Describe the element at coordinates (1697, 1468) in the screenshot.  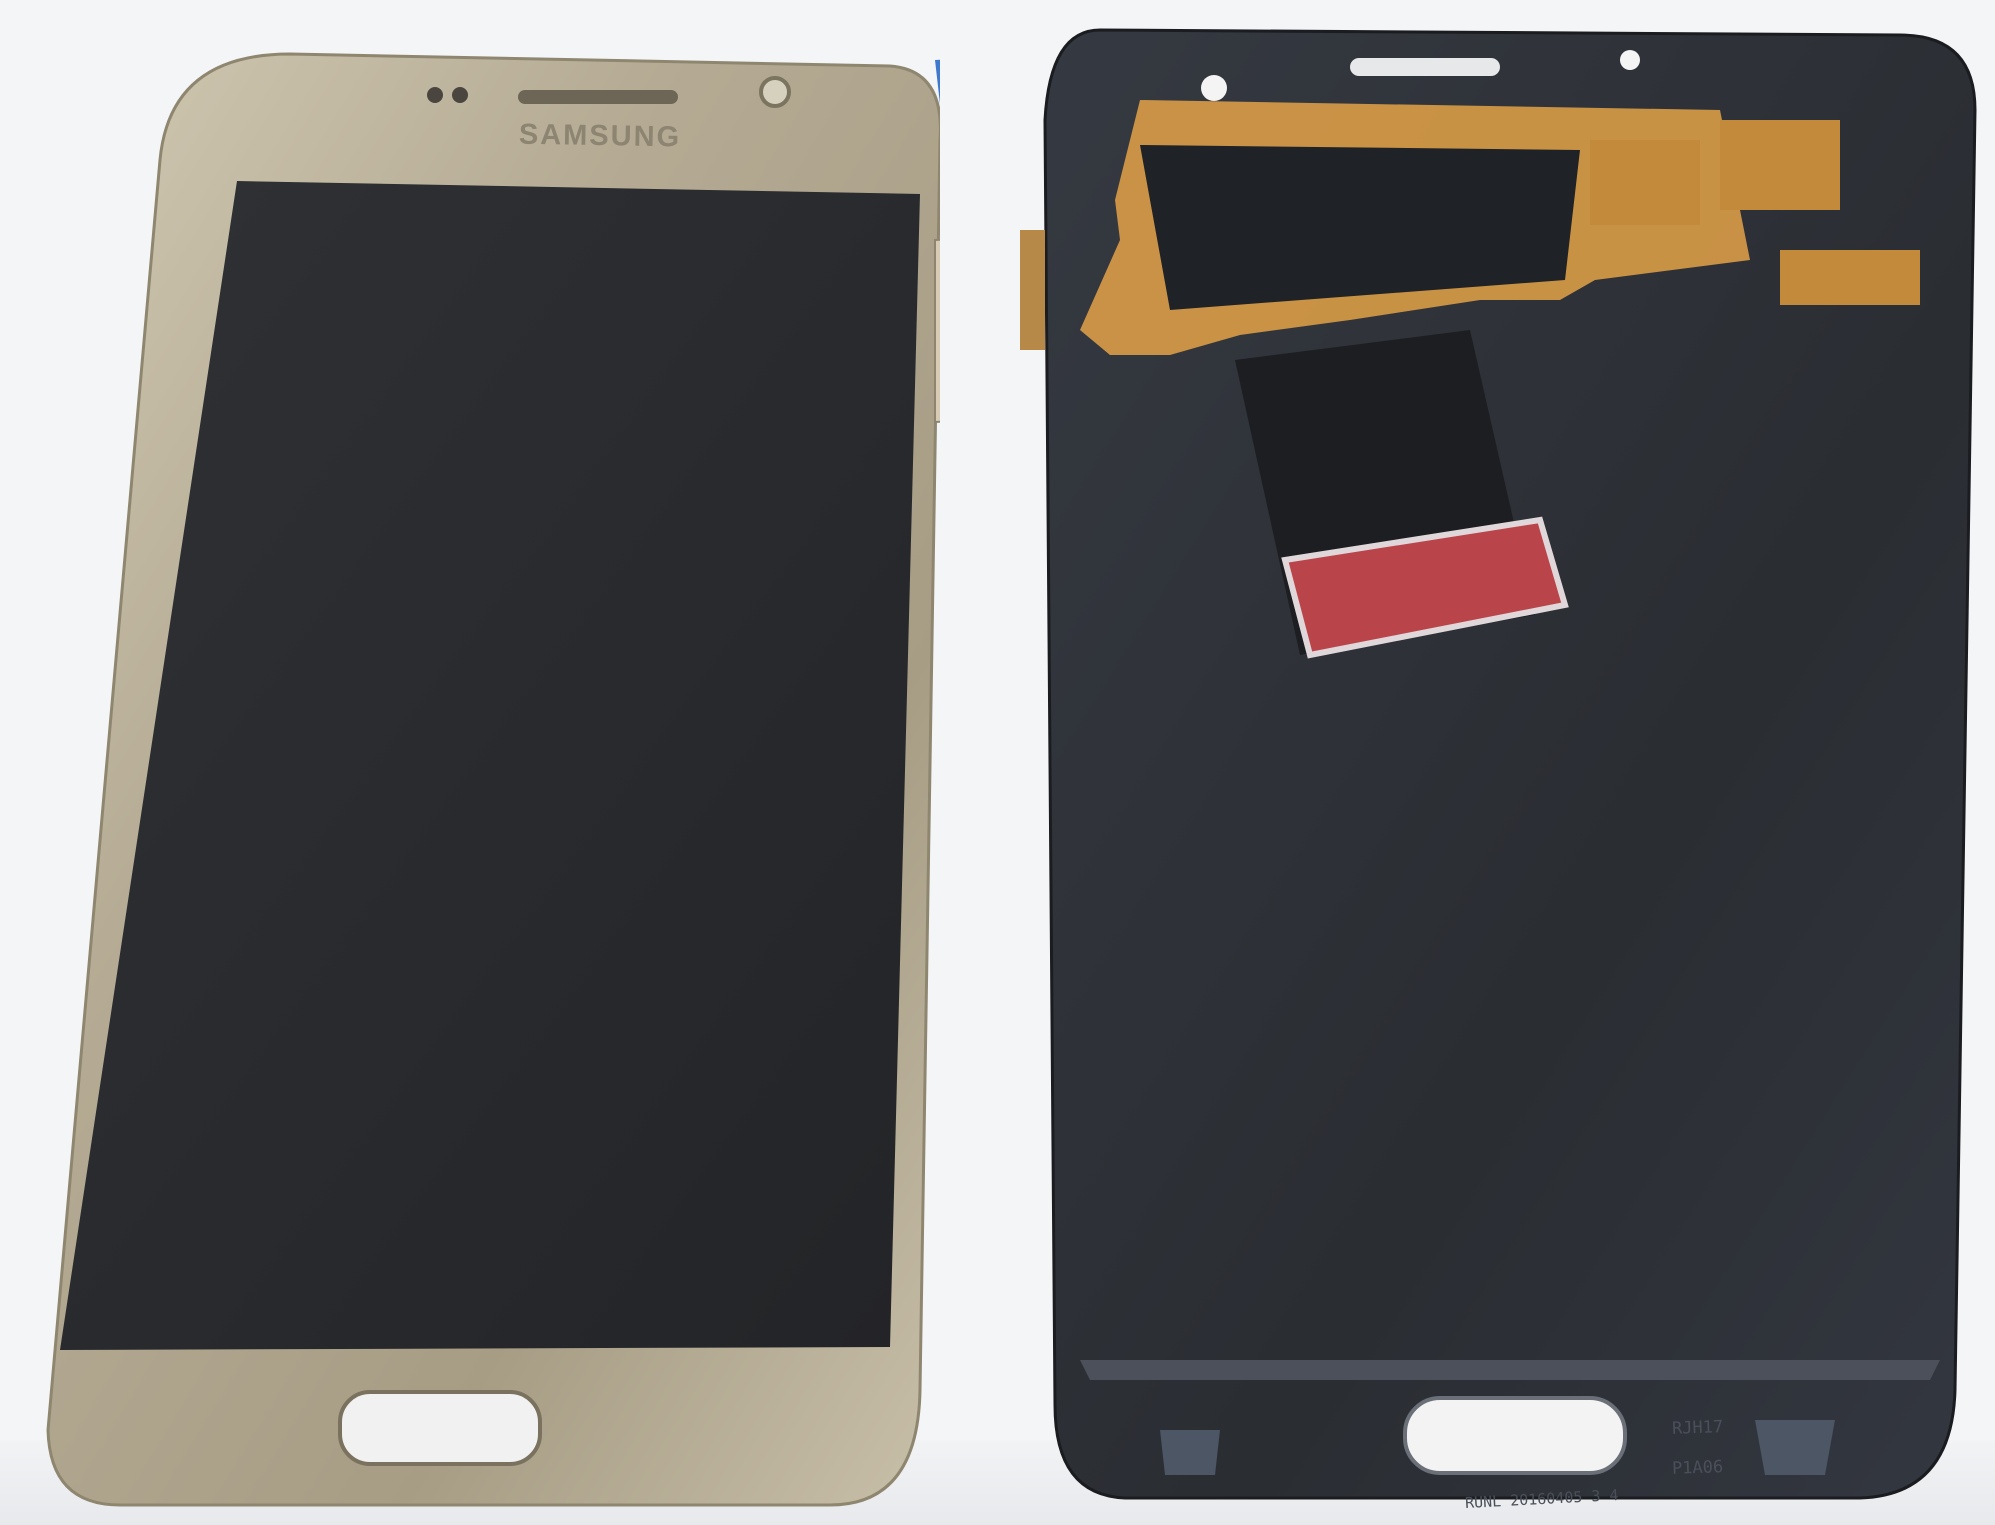
I see `back-code-line: P1A06` at that location.